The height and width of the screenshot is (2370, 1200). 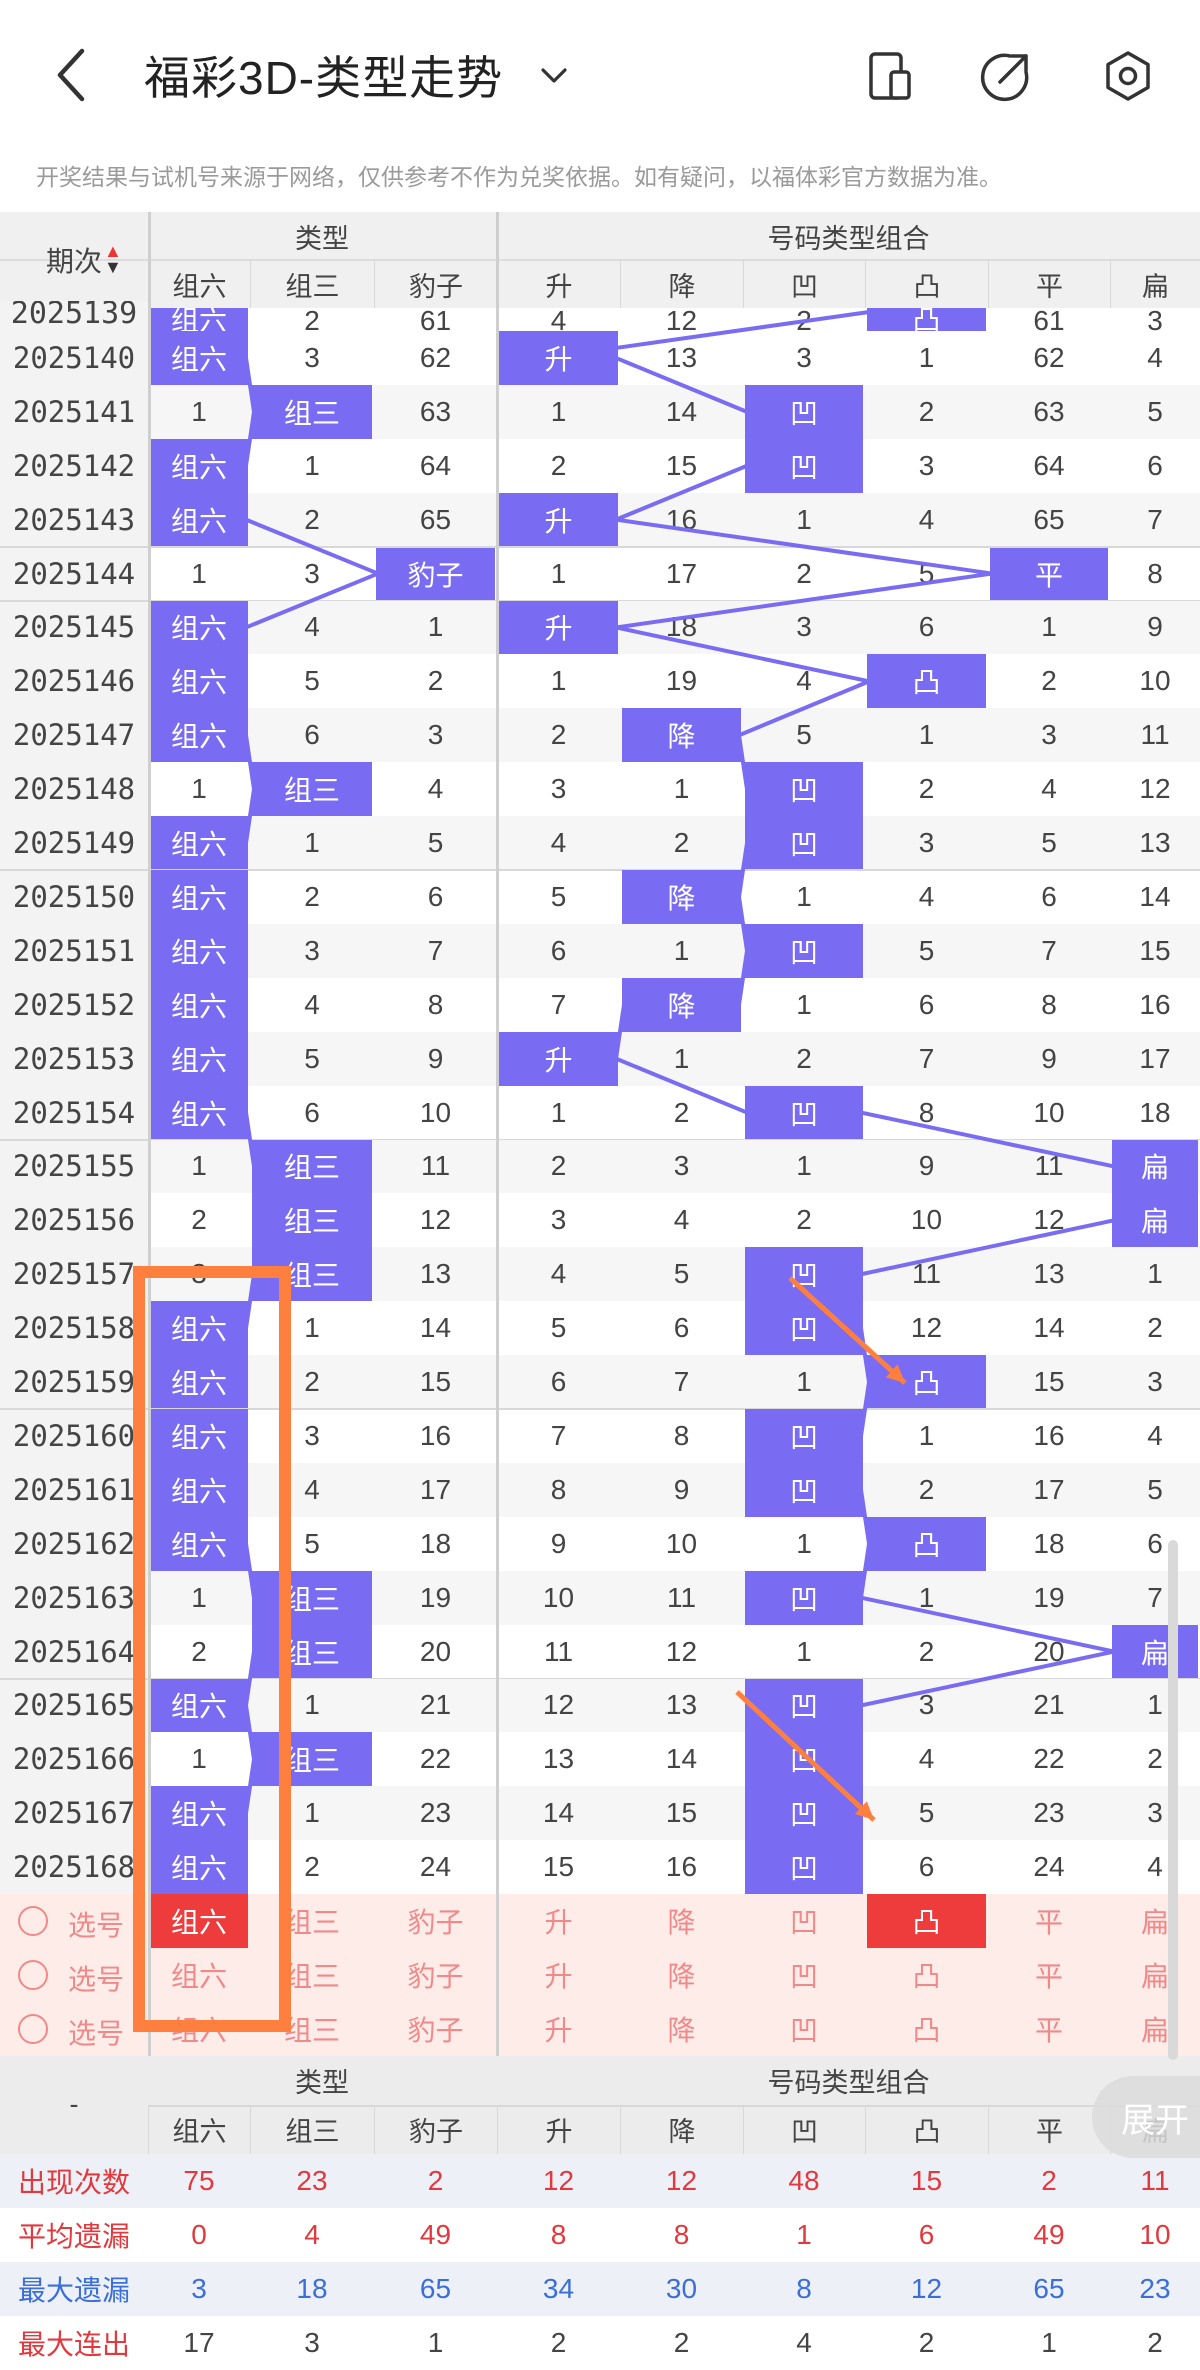 I want to click on stat-value: 65, so click(x=1049, y=2288).